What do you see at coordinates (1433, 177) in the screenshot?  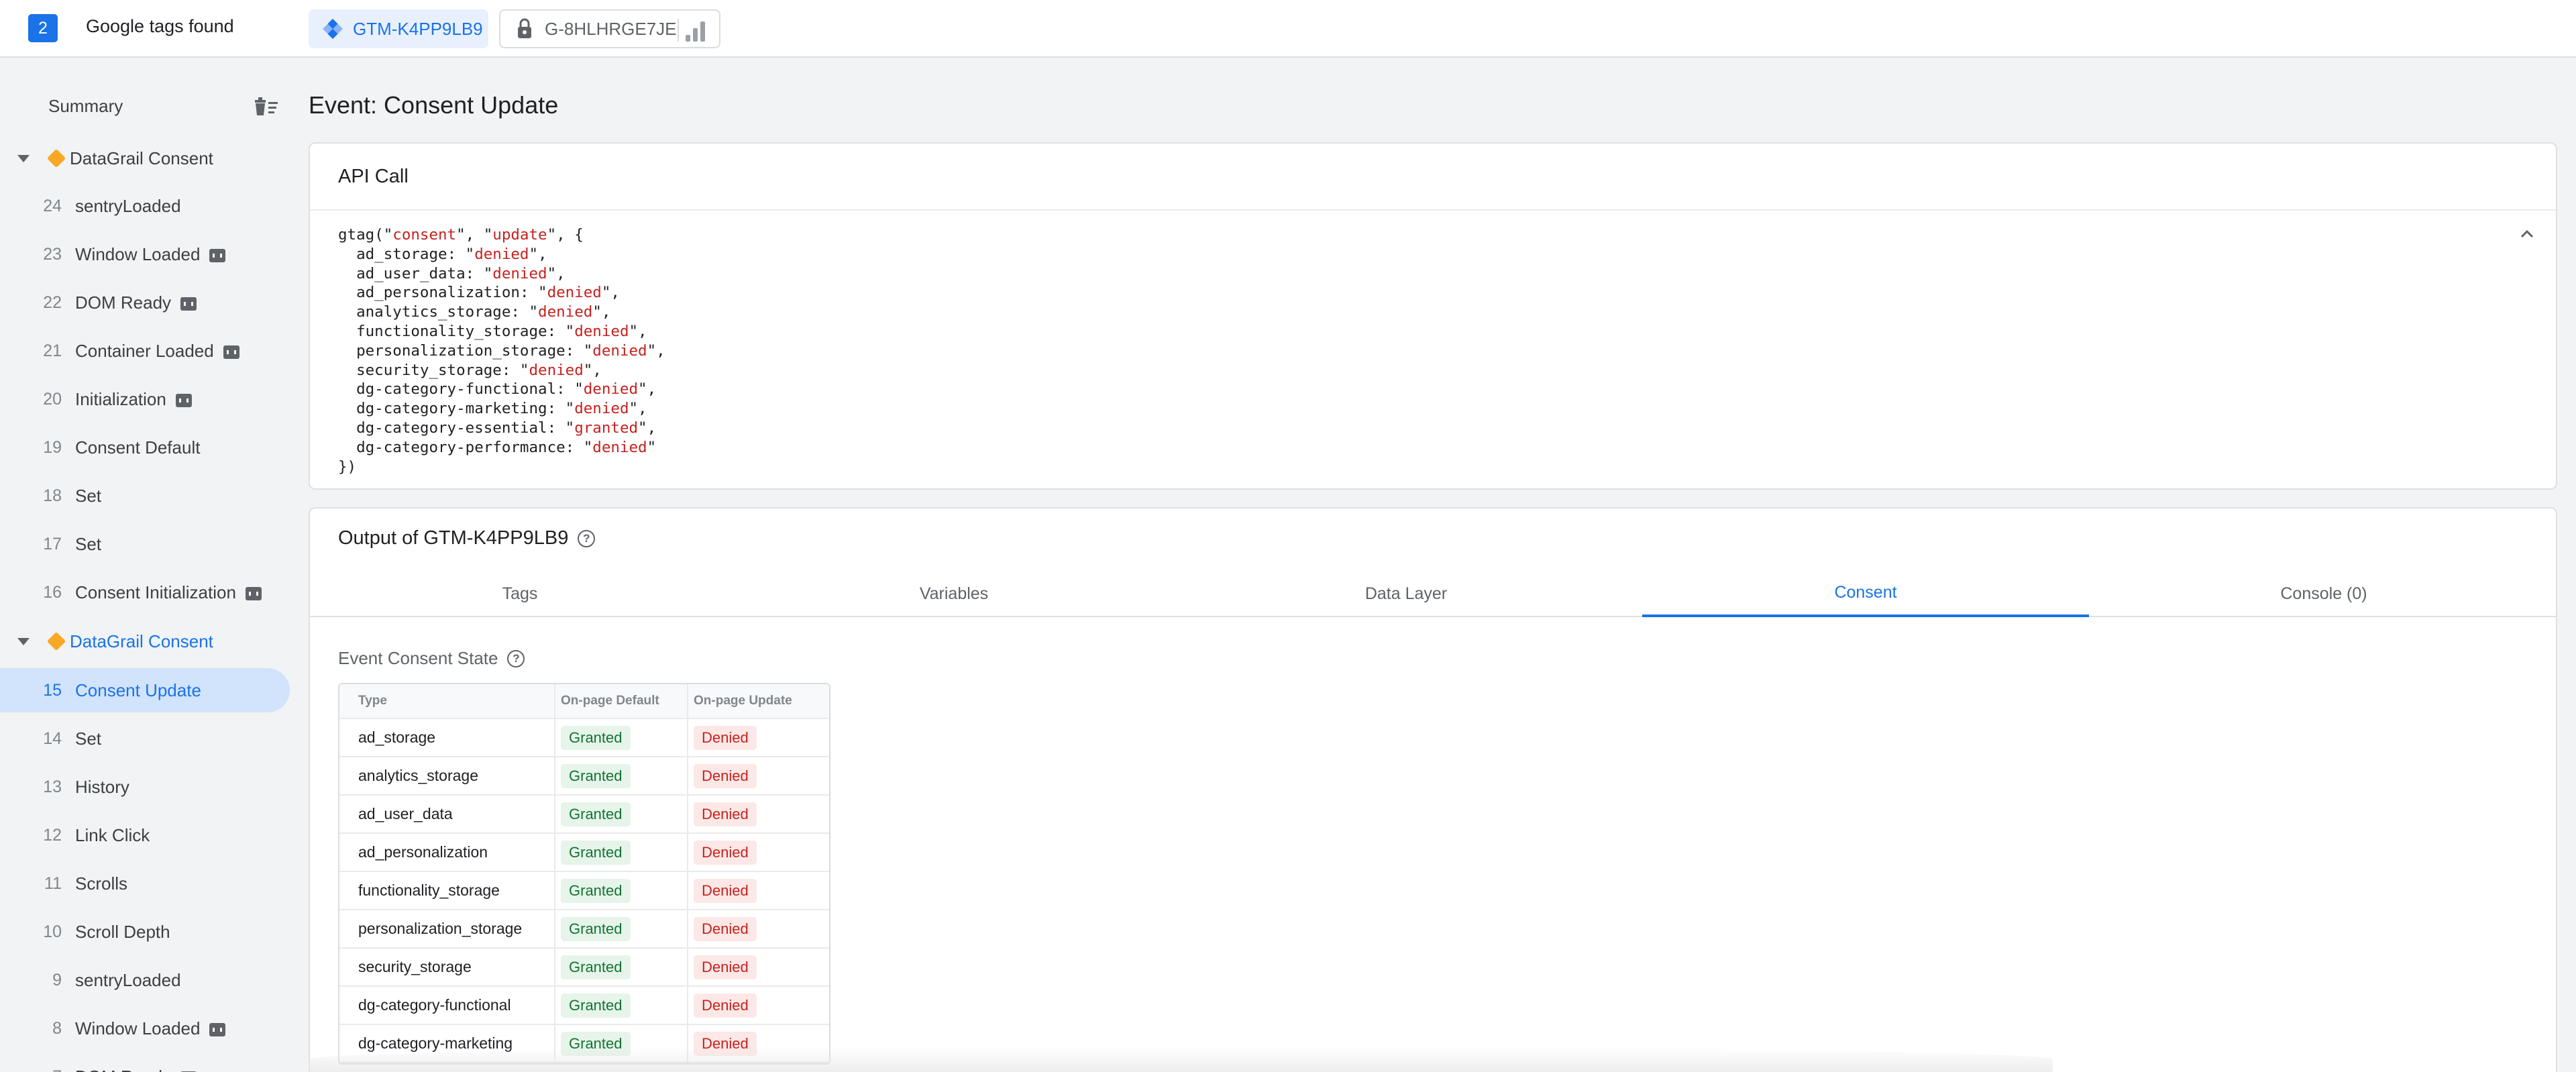 I see `api-call-card-title: API Call` at bounding box center [1433, 177].